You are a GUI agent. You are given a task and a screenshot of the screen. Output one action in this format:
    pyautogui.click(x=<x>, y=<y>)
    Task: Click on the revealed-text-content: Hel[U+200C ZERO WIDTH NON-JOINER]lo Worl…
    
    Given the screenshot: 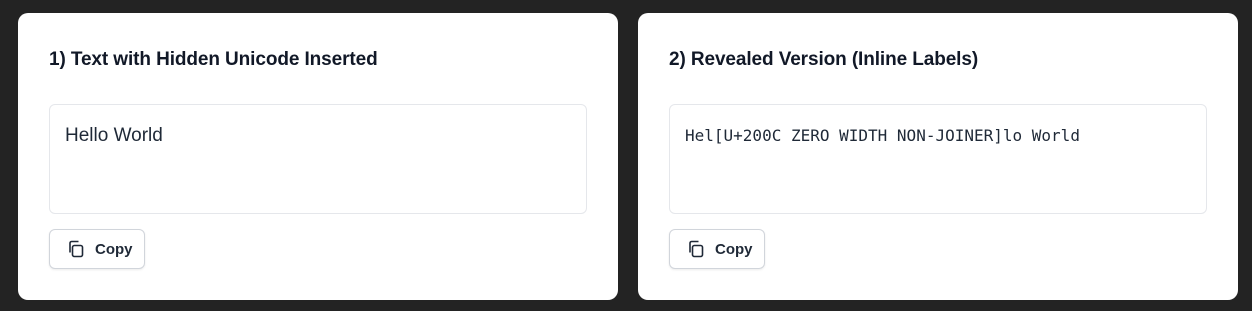 What is the action you would take?
    pyautogui.click(x=882, y=135)
    